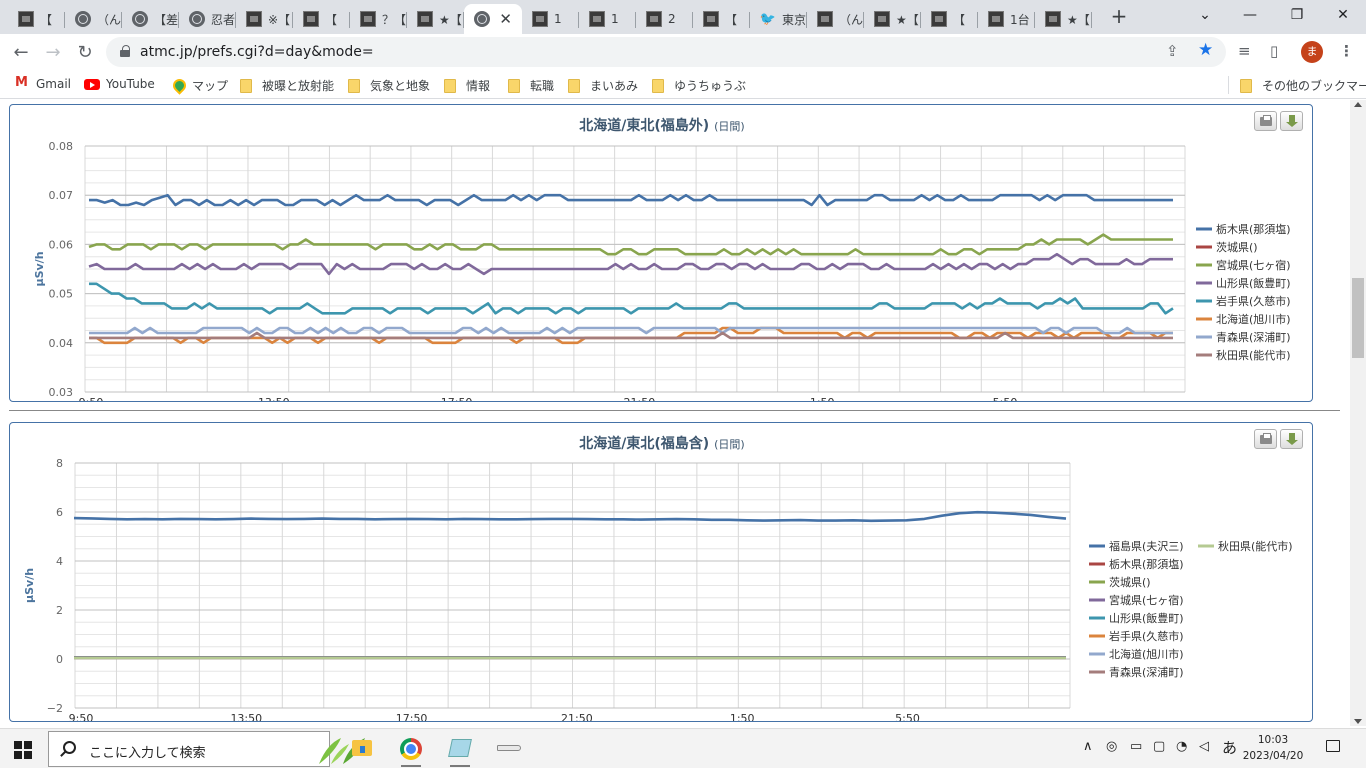 The image size is (1366, 768). What do you see at coordinates (389, 85) in the screenshot?
I see `bookmark-item: 気象と地象` at bounding box center [389, 85].